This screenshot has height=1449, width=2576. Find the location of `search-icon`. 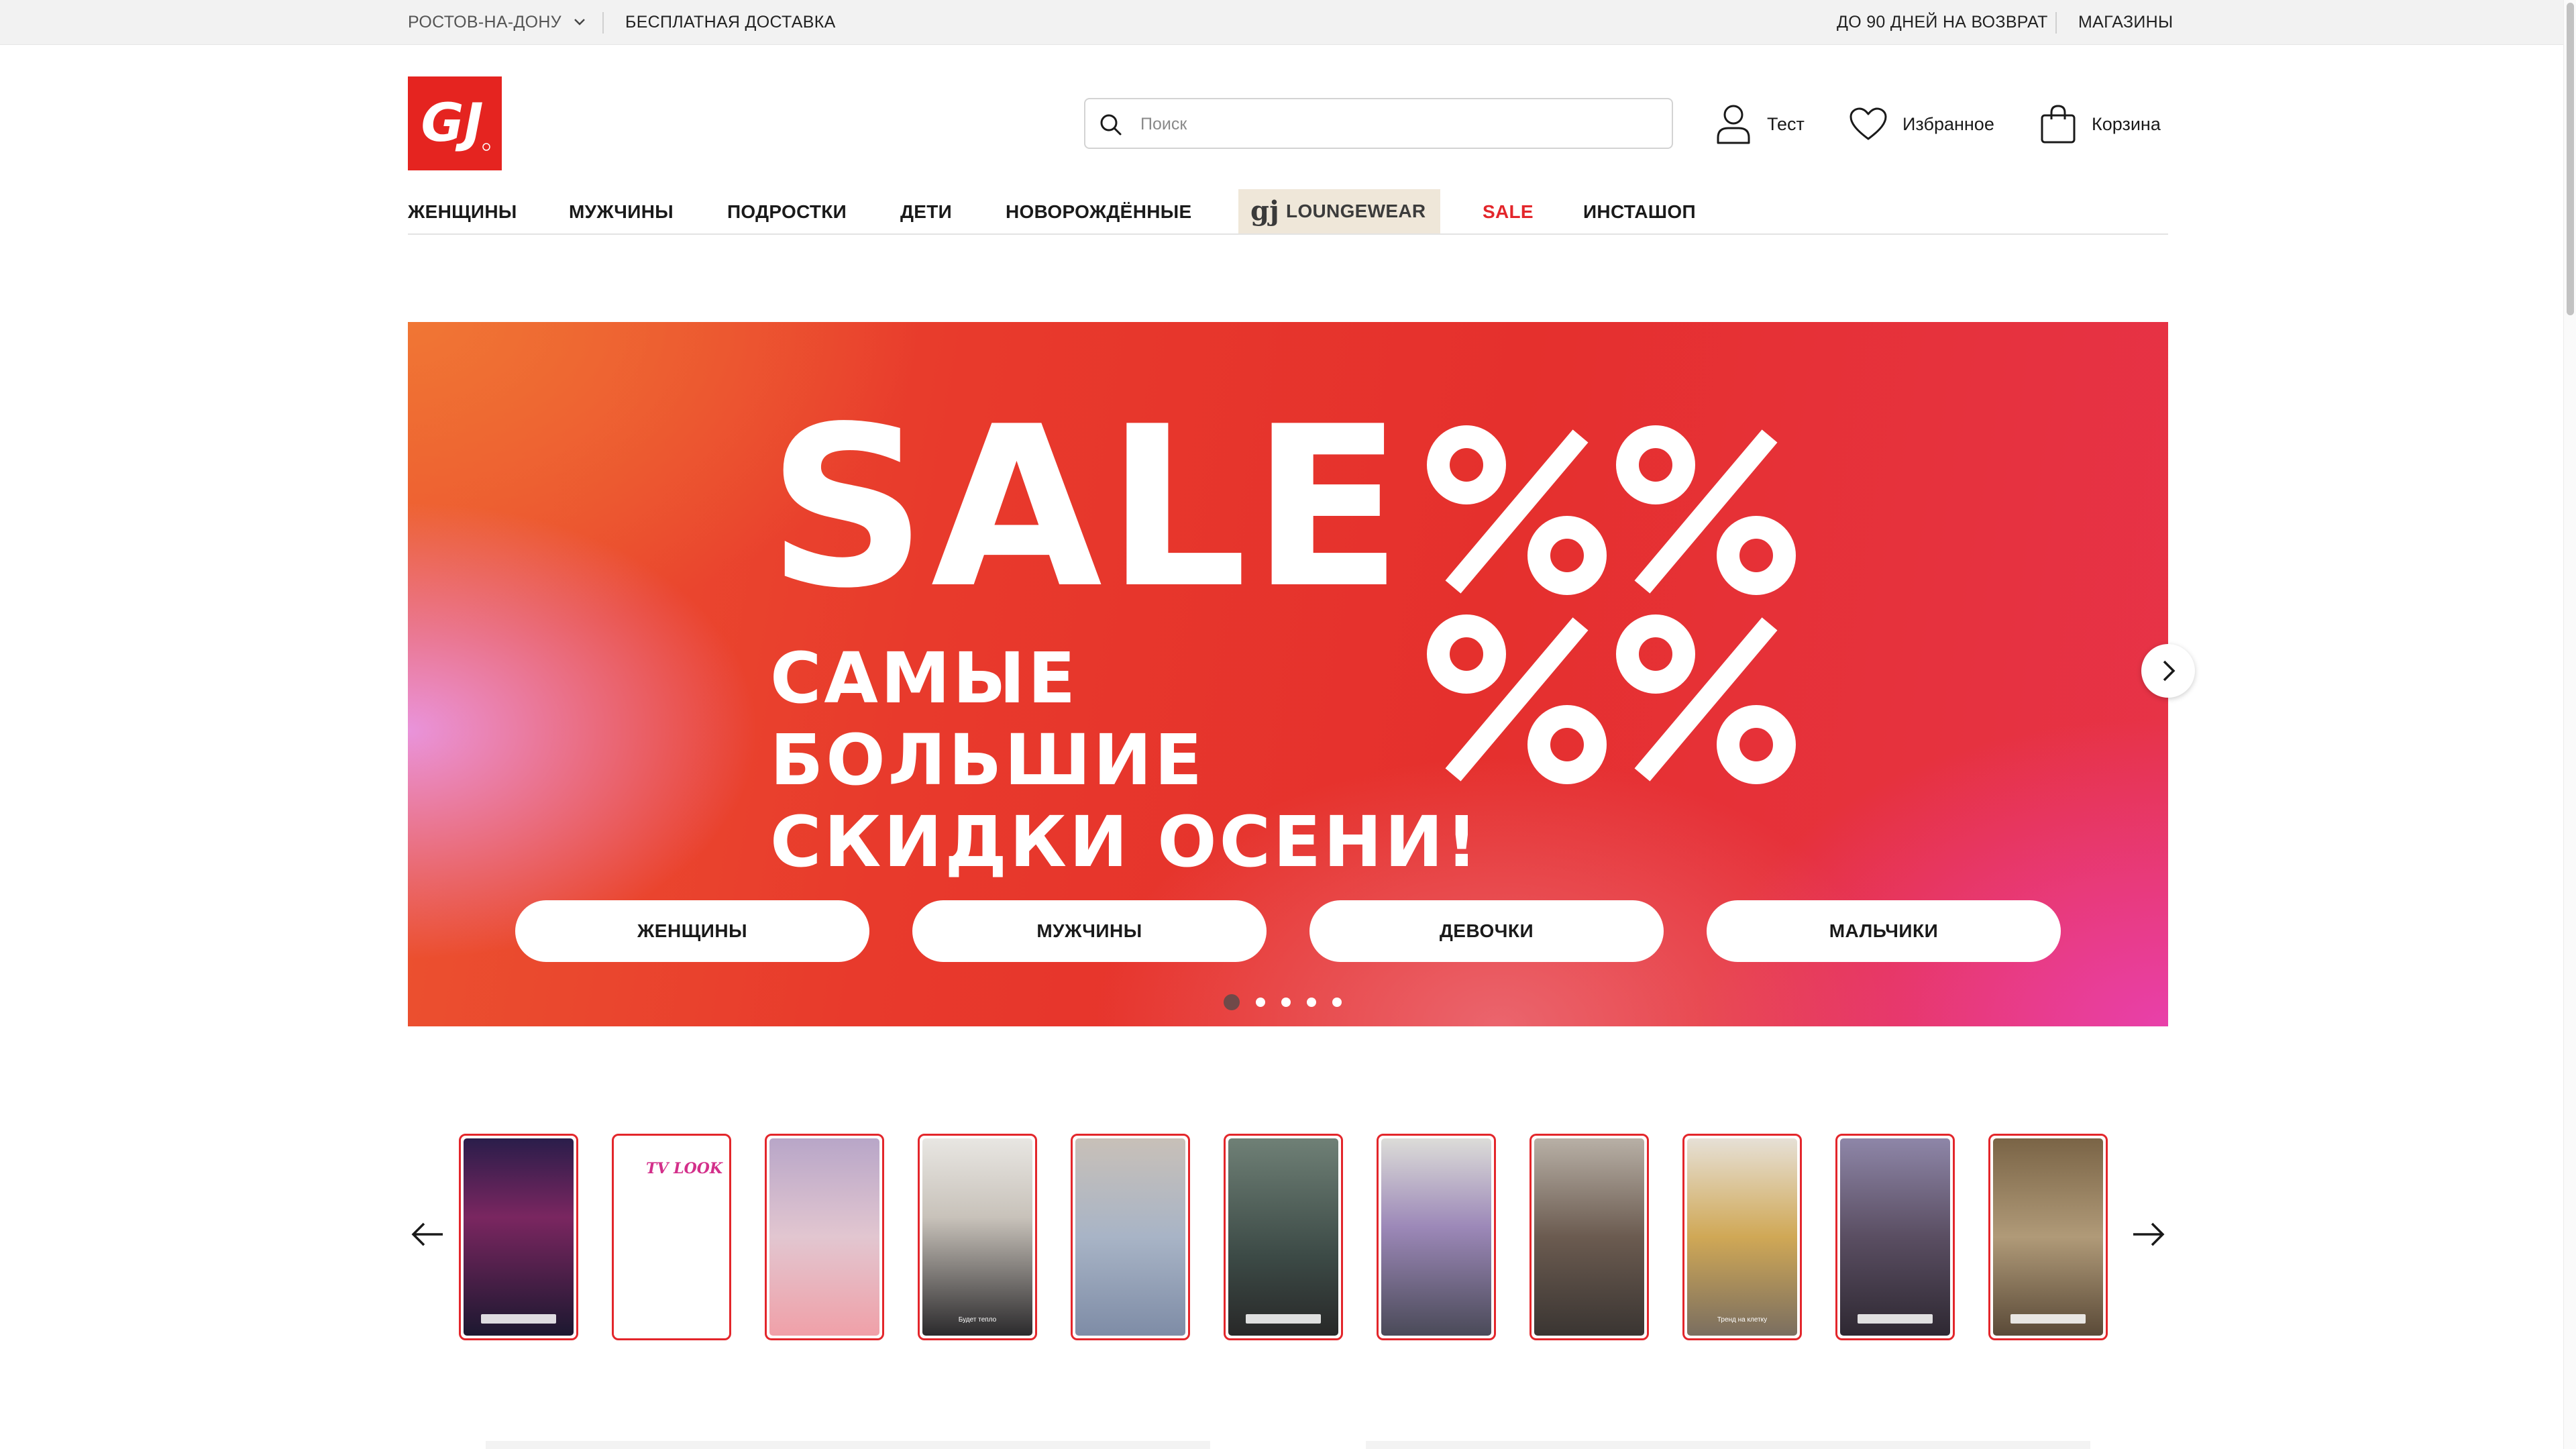

search-icon is located at coordinates (1110, 124).